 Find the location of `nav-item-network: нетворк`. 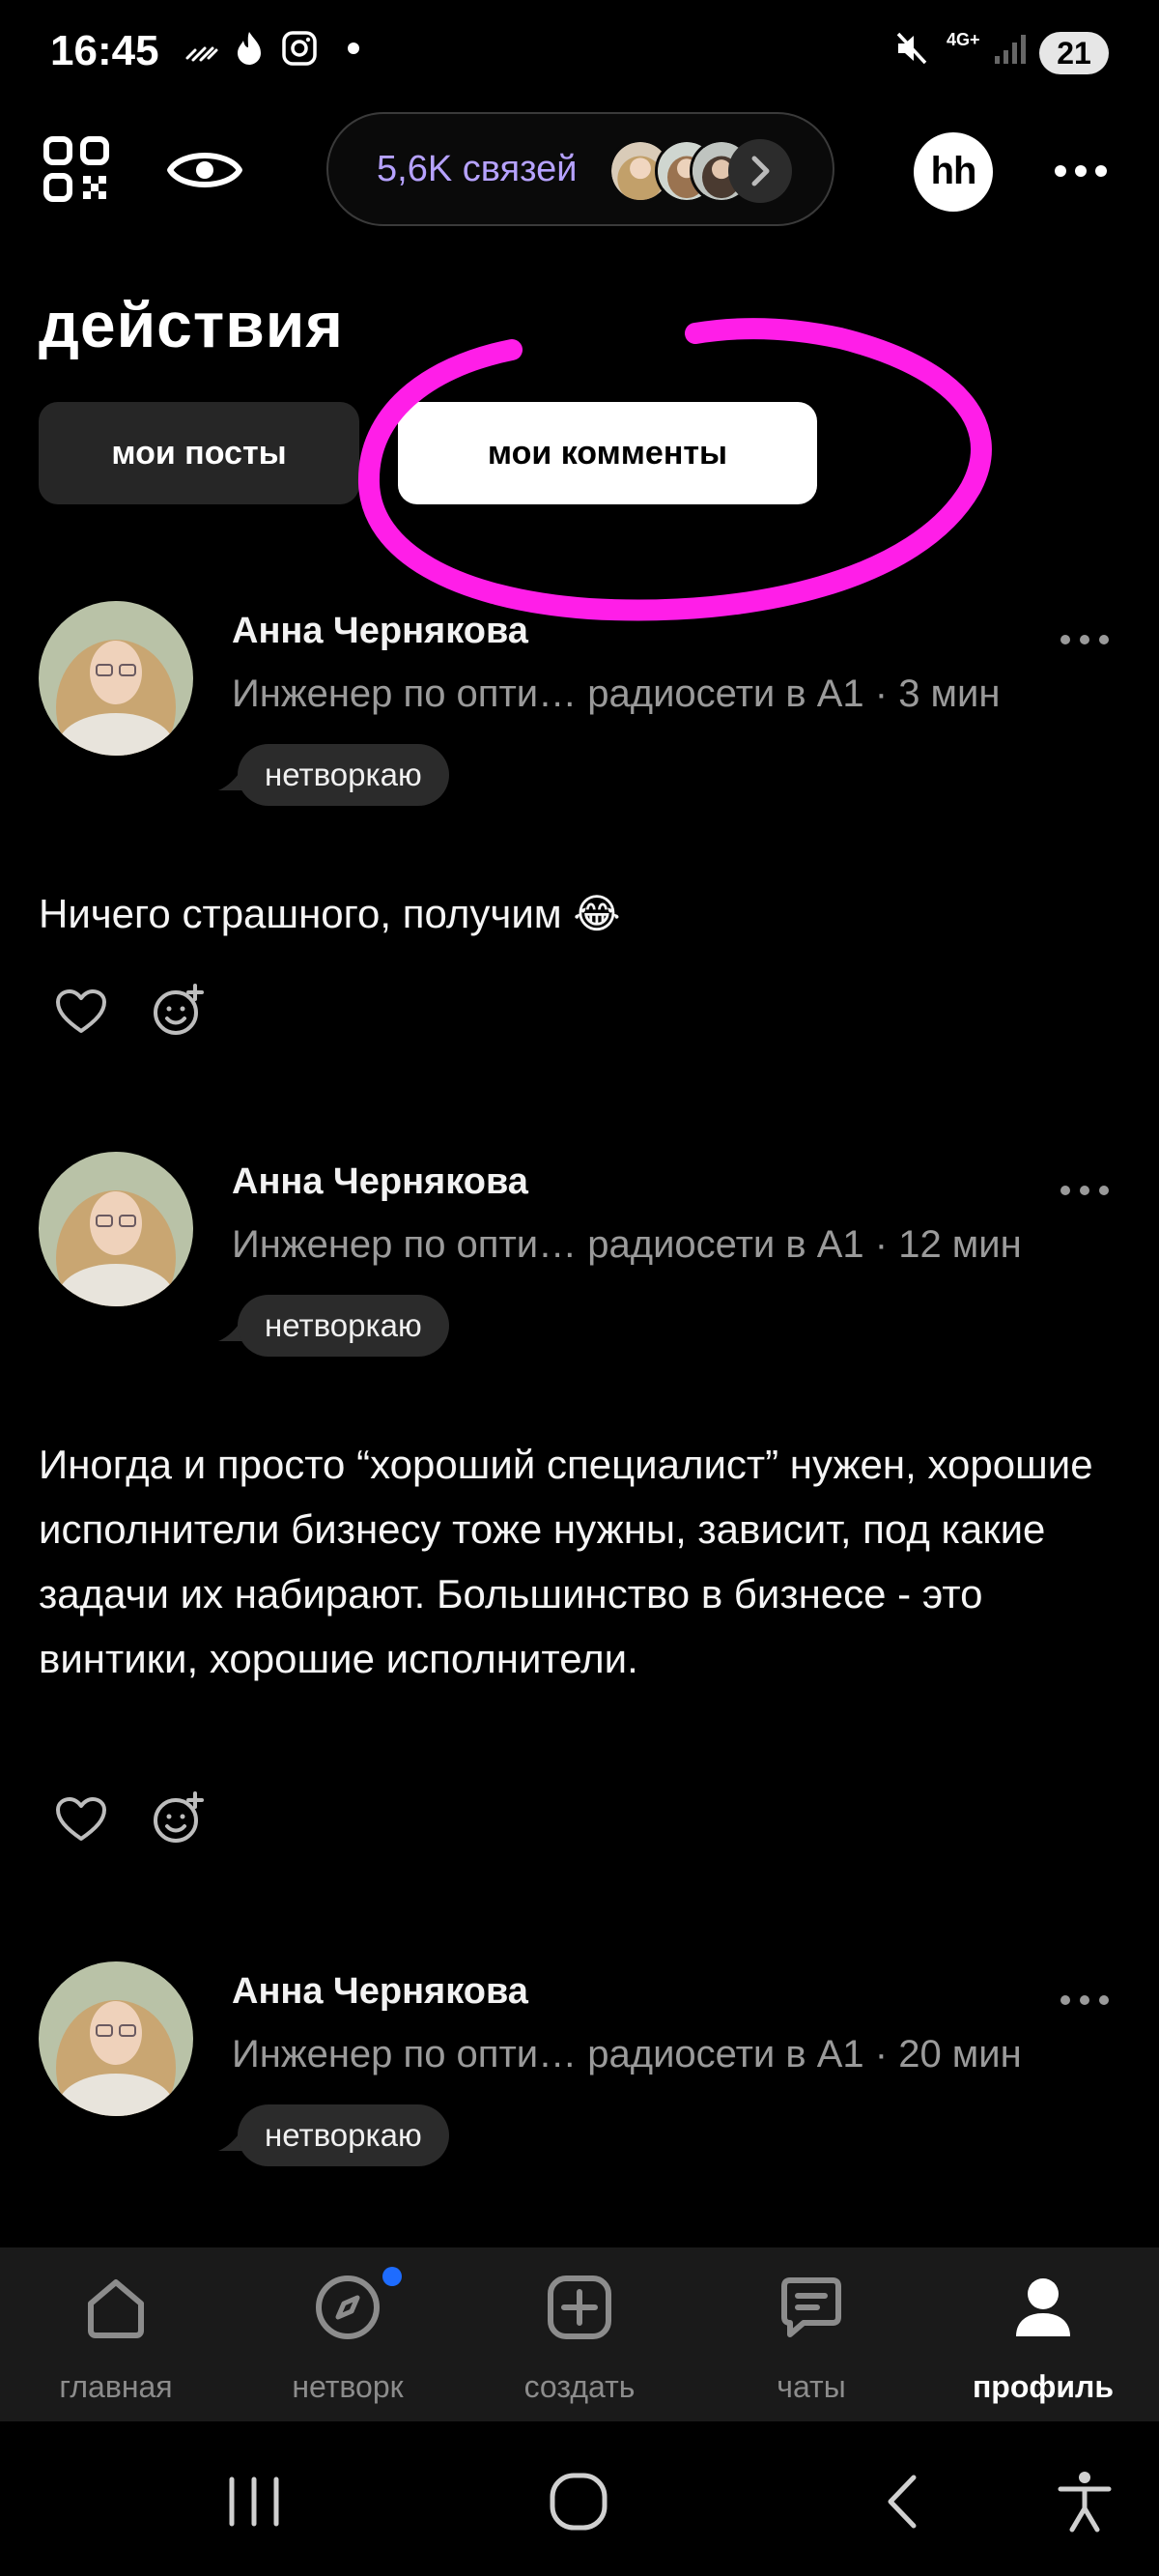

nav-item-network: нетворк is located at coordinates (348, 2334).